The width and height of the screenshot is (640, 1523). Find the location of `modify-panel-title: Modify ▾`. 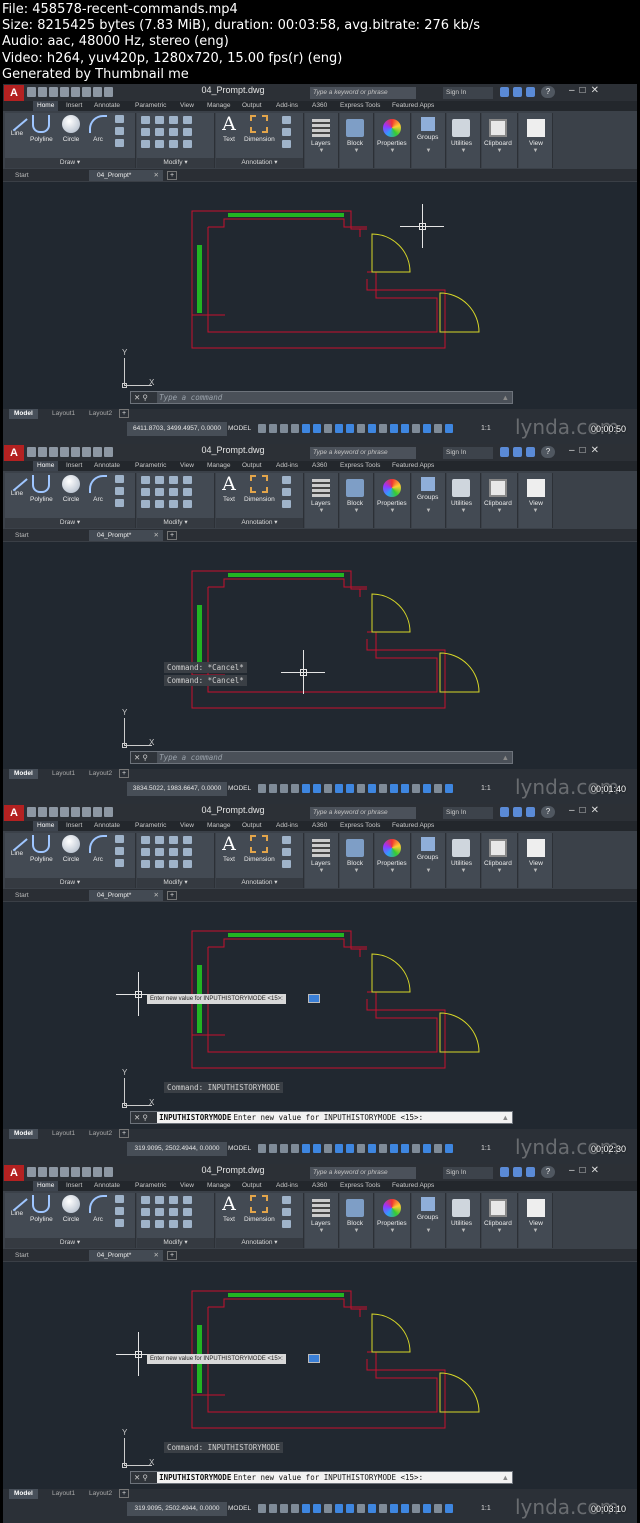

modify-panel-title: Modify ▾ is located at coordinates (175, 523).